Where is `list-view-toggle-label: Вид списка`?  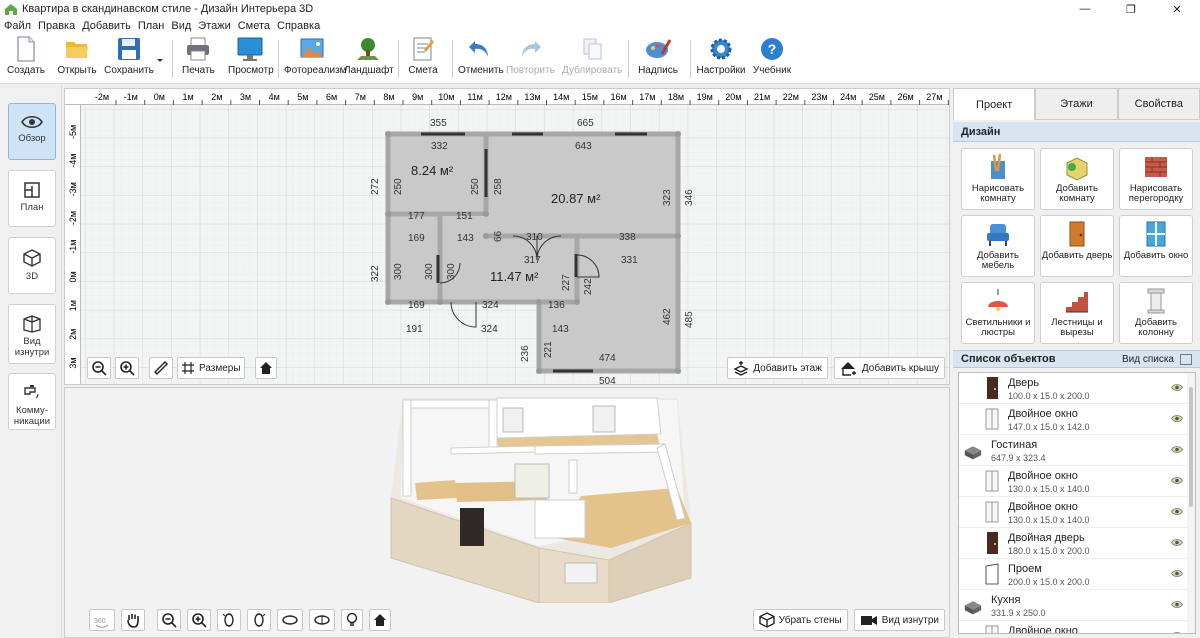 list-view-toggle-label: Вид списка is located at coordinates (1148, 359).